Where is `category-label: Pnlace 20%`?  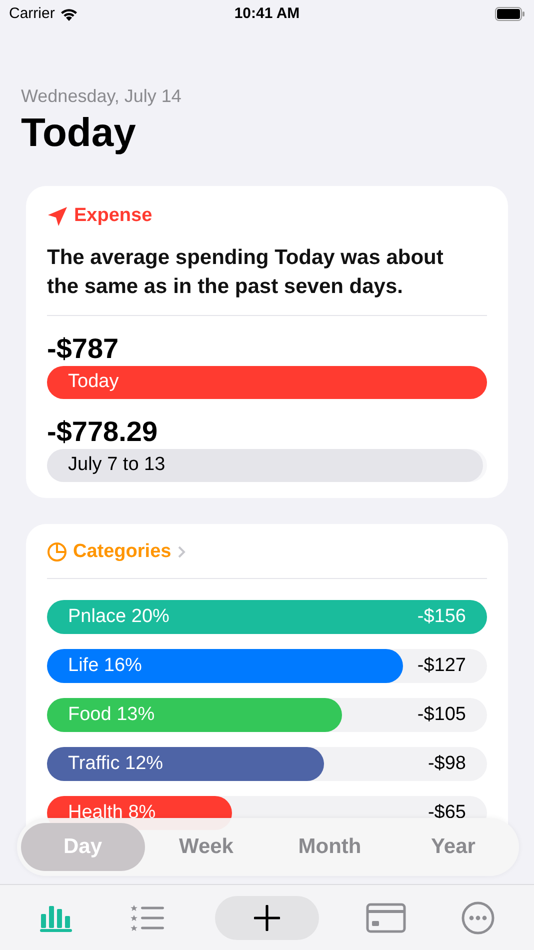 category-label: Pnlace 20% is located at coordinates (119, 616).